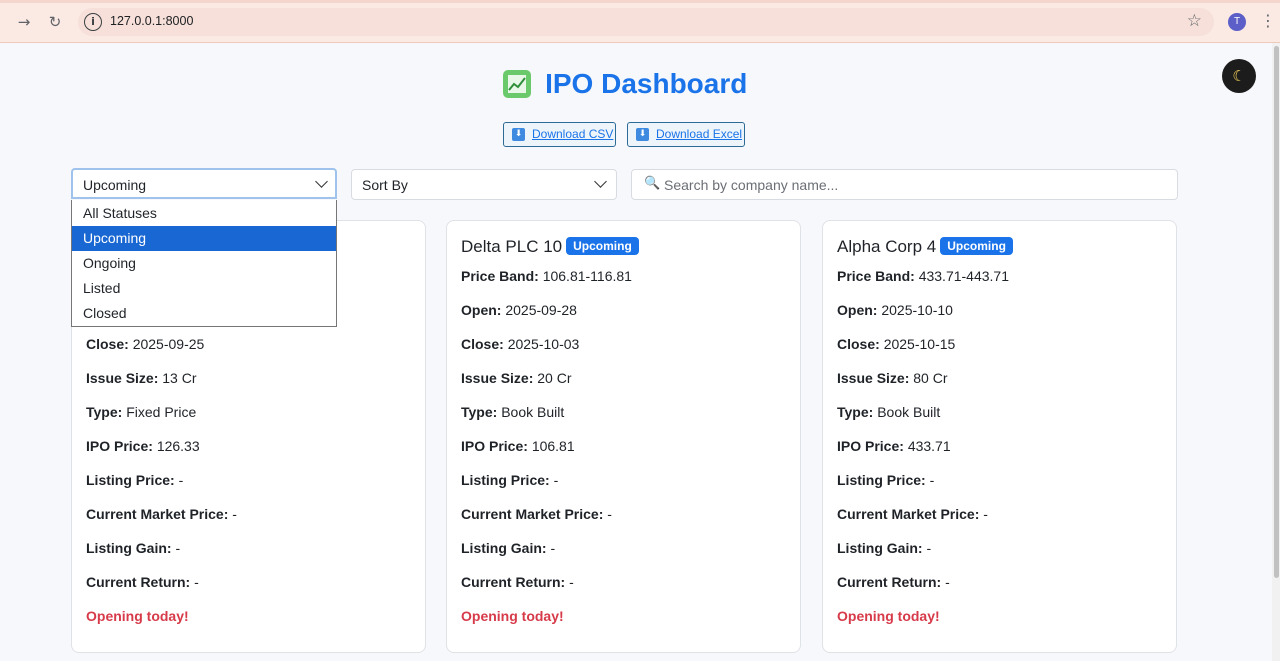 The width and height of the screenshot is (1280, 661). What do you see at coordinates (923, 276) in the screenshot?
I see `price-band-field: Price Band: 433.71-443.71` at bounding box center [923, 276].